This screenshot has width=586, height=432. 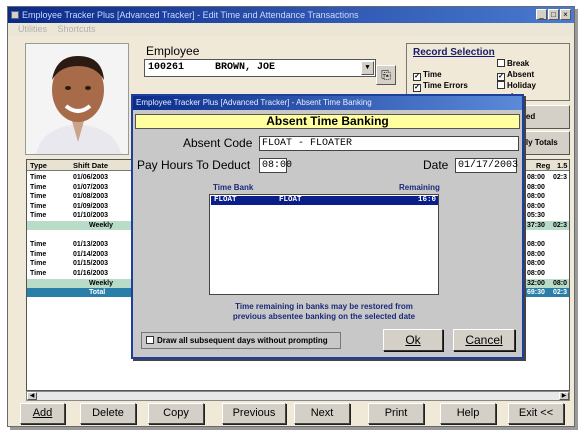 I want to click on minimize-button: _, so click(x=541, y=14).